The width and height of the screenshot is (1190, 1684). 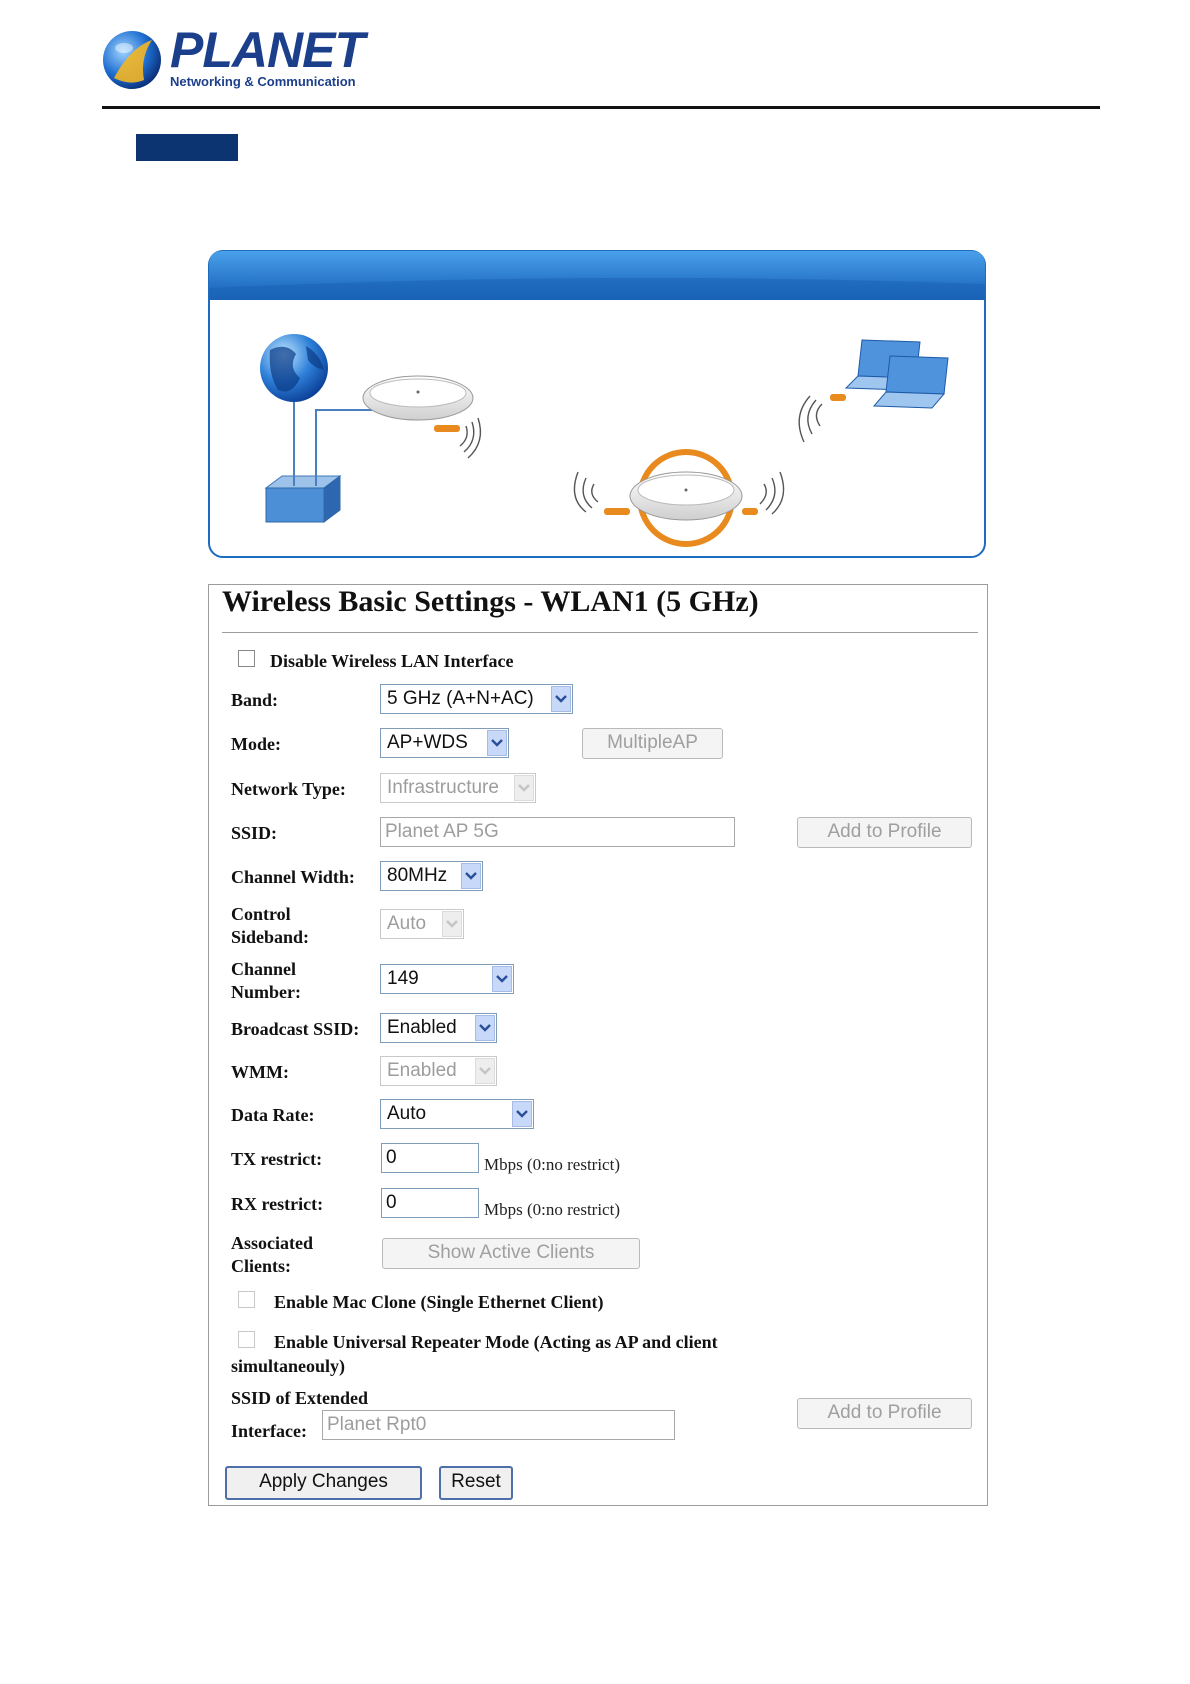 I want to click on wmm-select: Enabled, so click(x=438, y=1071).